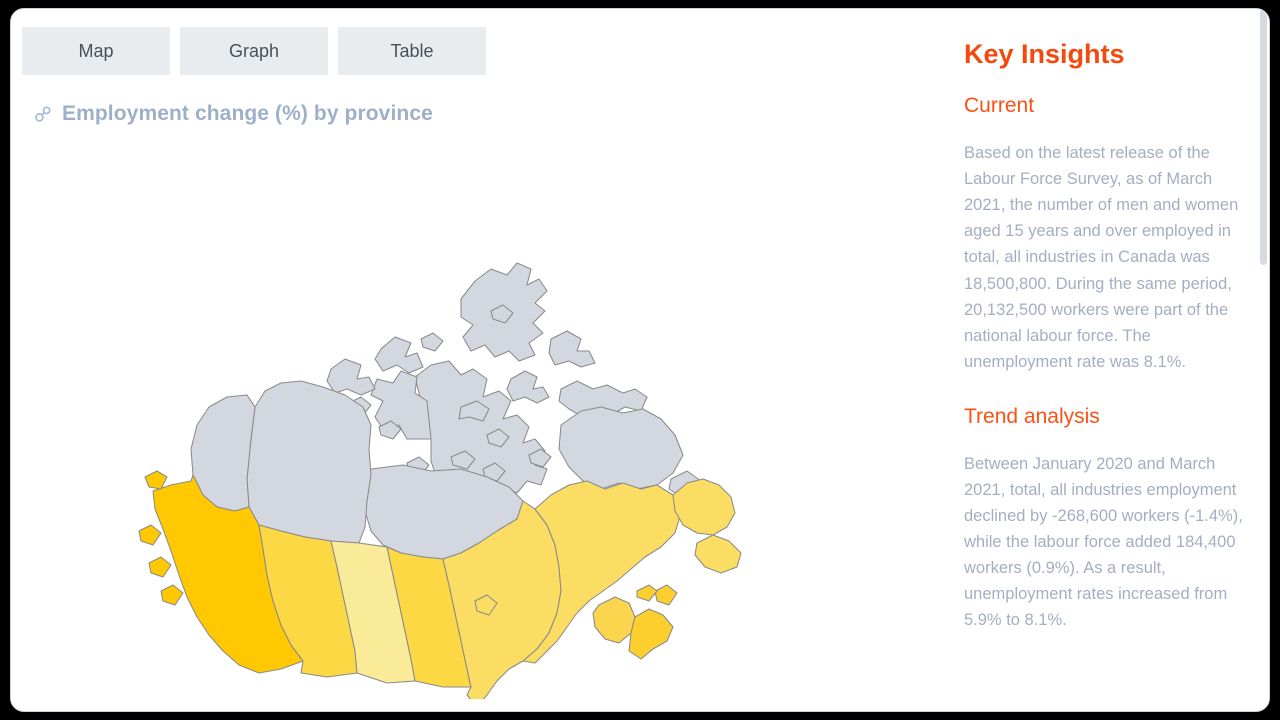  What do you see at coordinates (309, 462) in the screenshot?
I see `region-northwest-territories` at bounding box center [309, 462].